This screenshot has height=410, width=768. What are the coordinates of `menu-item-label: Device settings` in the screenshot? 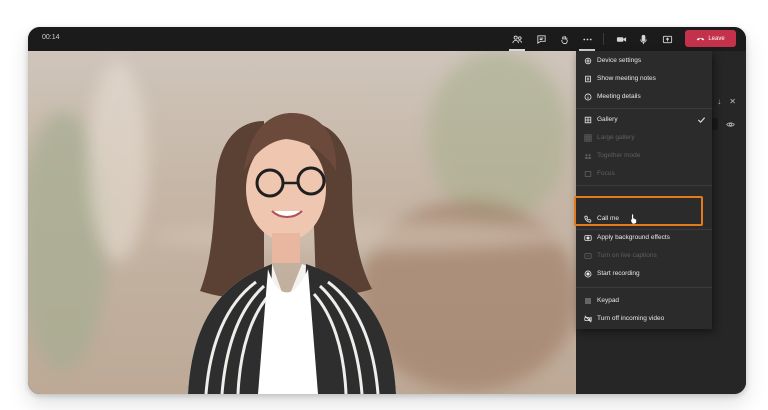 It's located at (619, 60).